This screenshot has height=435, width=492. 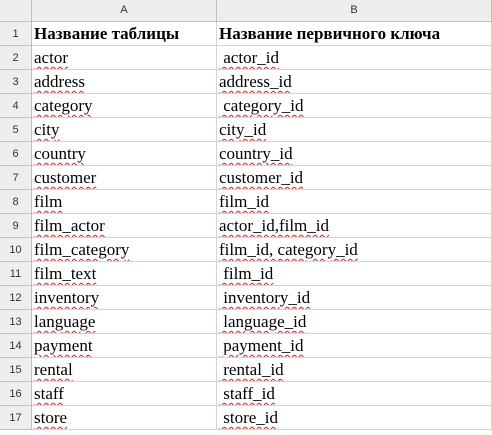 I want to click on cell-table-name: payment, so click(x=124, y=346).